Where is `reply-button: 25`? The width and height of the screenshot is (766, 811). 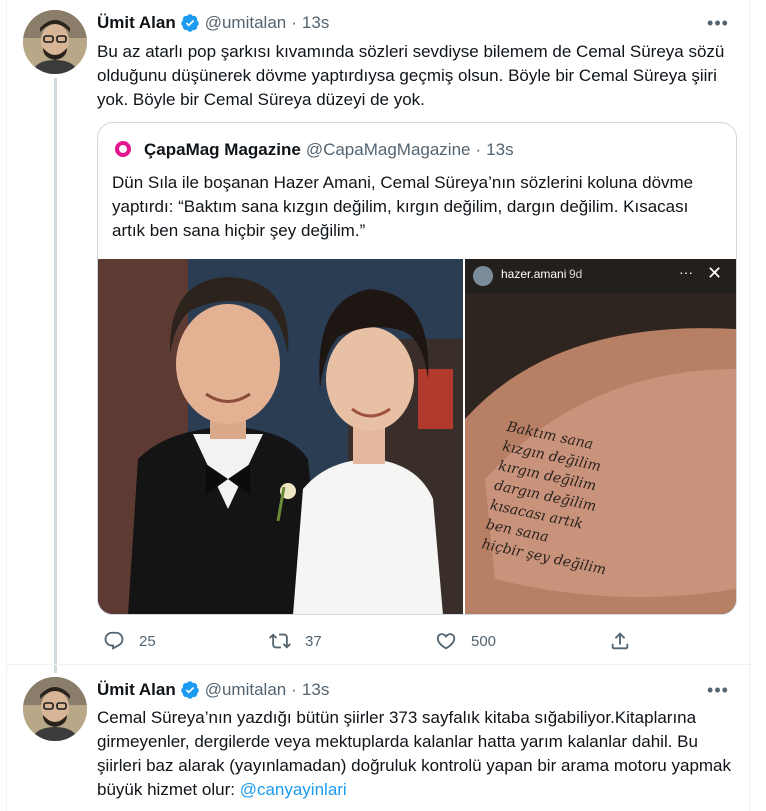
reply-button: 25 is located at coordinates (129, 641).